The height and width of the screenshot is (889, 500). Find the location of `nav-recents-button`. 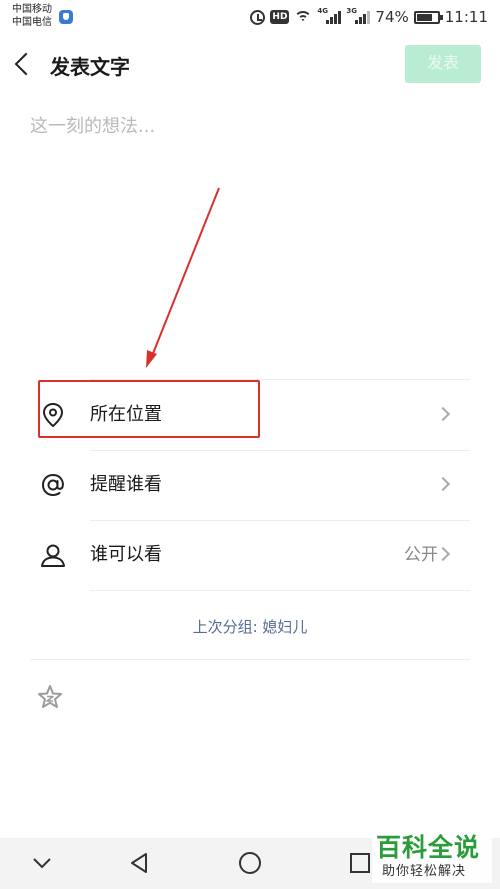

nav-recents-button is located at coordinates (360, 863).